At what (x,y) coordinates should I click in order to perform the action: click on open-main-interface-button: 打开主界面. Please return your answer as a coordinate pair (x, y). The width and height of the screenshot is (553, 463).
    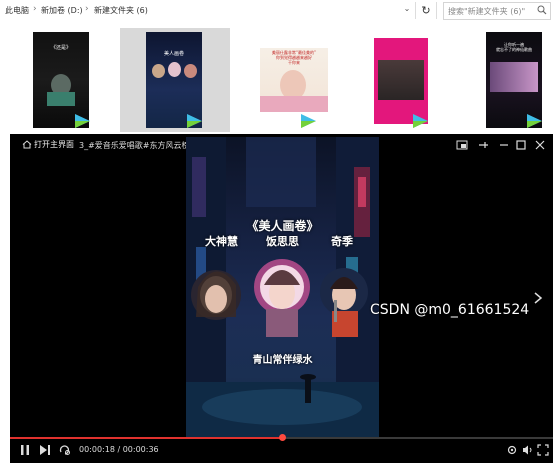
    Looking at the image, I should click on (48, 144).